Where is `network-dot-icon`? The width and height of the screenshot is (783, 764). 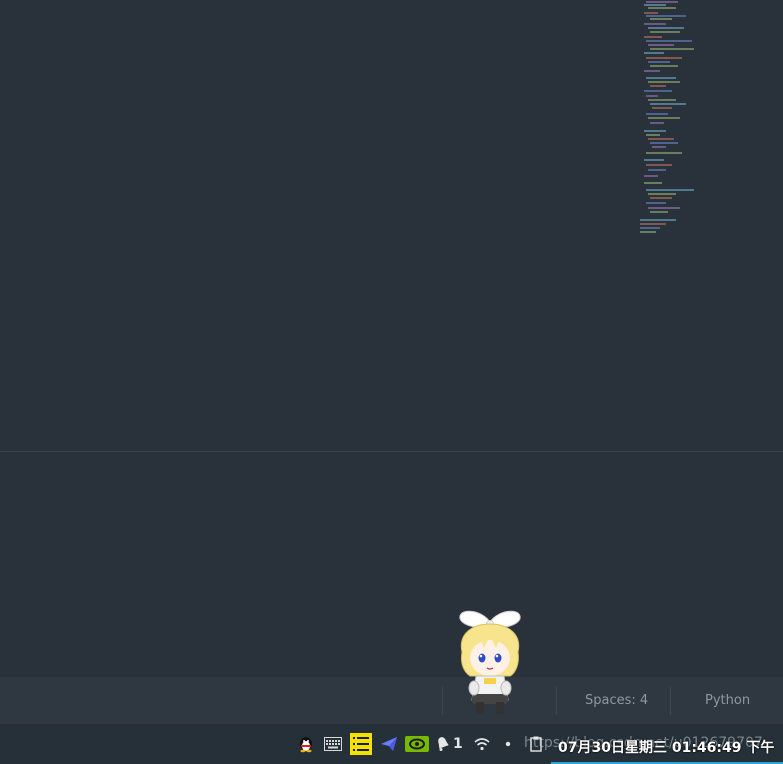
network-dot-icon is located at coordinates (508, 744).